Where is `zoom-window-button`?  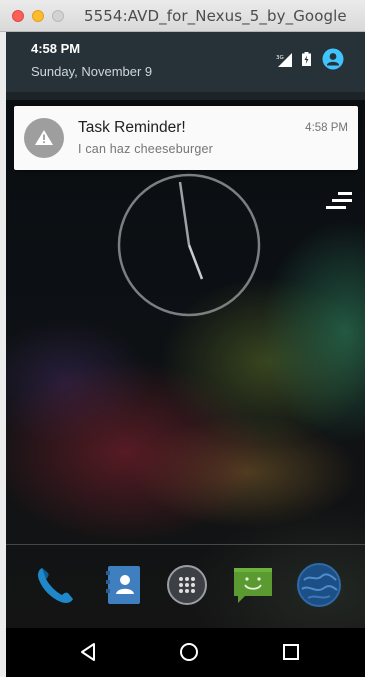
zoom-window-button is located at coordinates (58, 16).